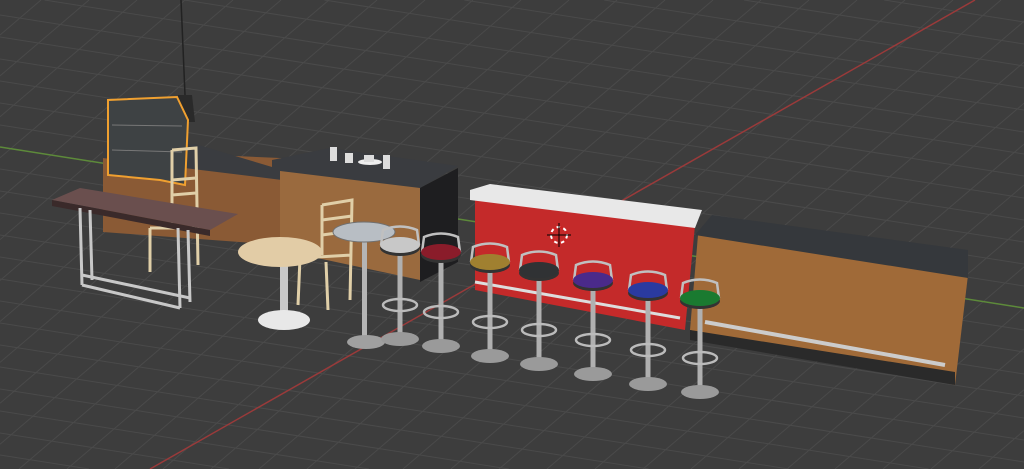 The image size is (1024, 469). I want to click on display-case, so click(148, 141).